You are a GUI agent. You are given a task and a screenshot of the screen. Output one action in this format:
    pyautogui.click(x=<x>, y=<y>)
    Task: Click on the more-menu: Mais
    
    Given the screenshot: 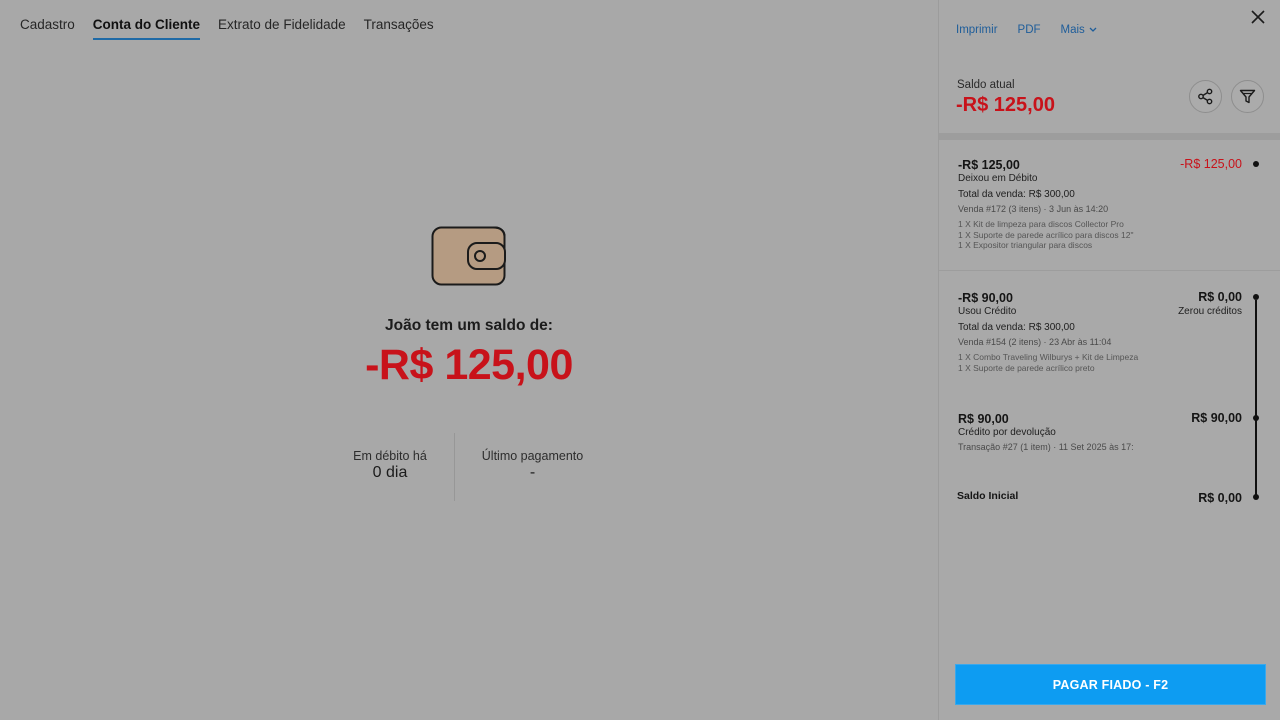 What is the action you would take?
    pyautogui.click(x=1079, y=30)
    